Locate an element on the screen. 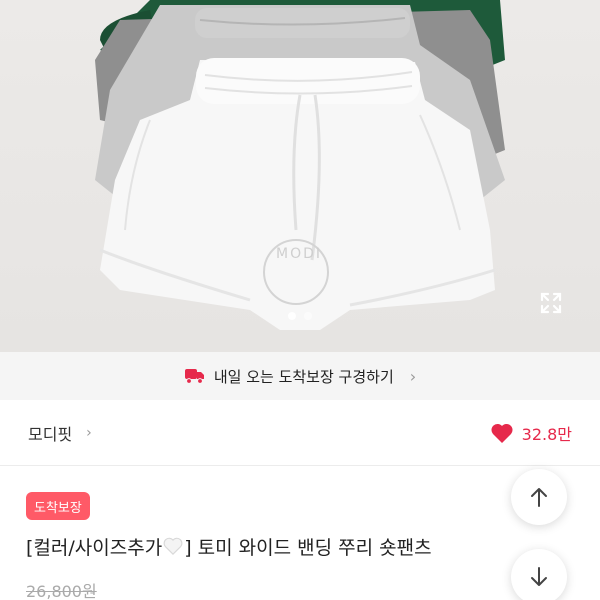  arrow-down-icon is located at coordinates (539, 576).